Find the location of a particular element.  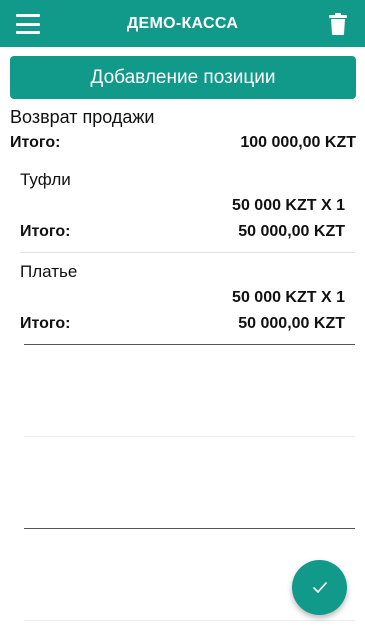

add-position-button: Добавление позиции is located at coordinates (183, 77).